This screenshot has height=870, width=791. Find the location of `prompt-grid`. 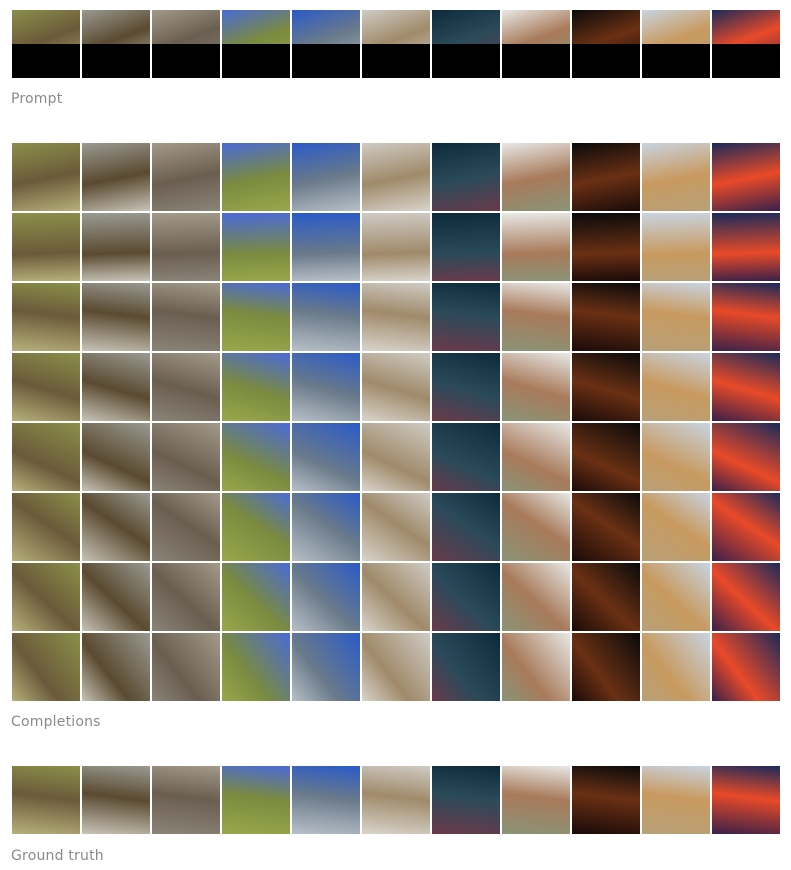

prompt-grid is located at coordinates (397, 45).